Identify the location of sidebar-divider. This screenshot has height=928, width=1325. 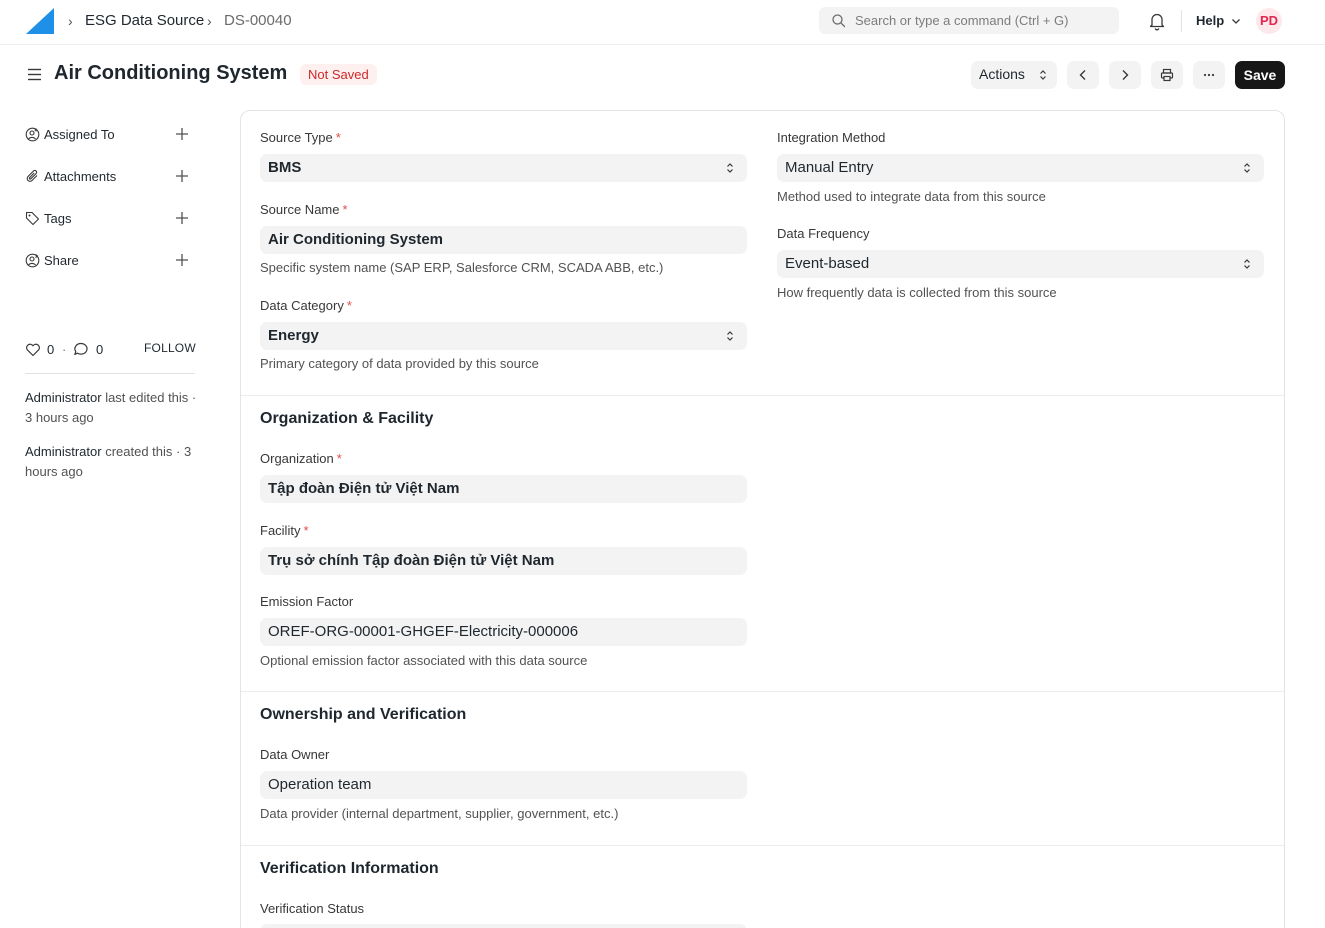
(110, 373).